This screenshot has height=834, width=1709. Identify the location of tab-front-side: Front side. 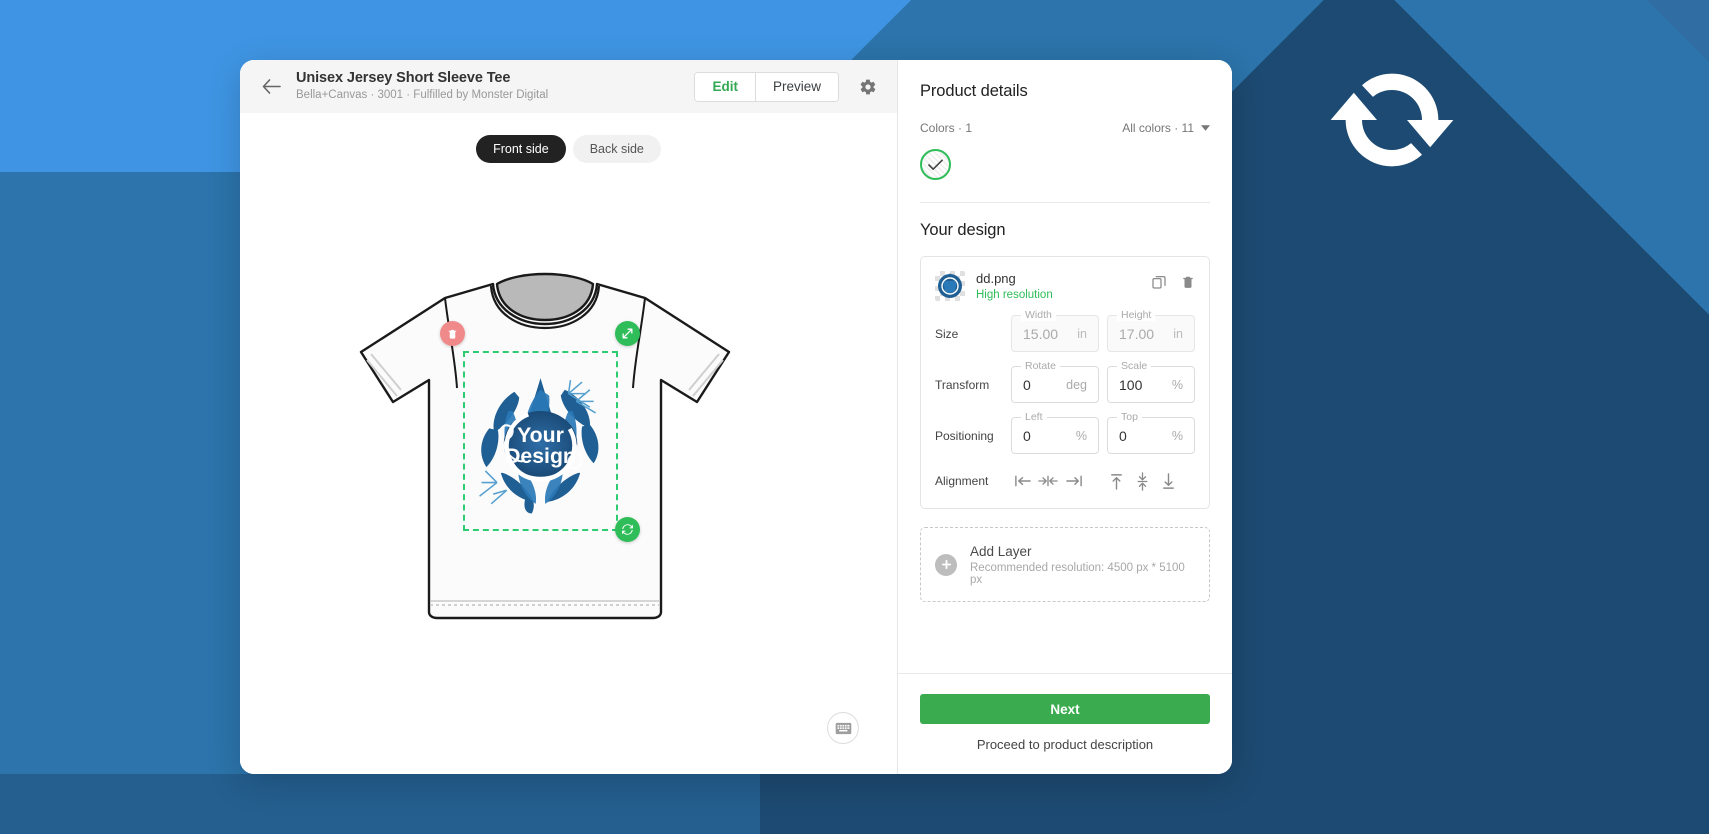
(521, 149).